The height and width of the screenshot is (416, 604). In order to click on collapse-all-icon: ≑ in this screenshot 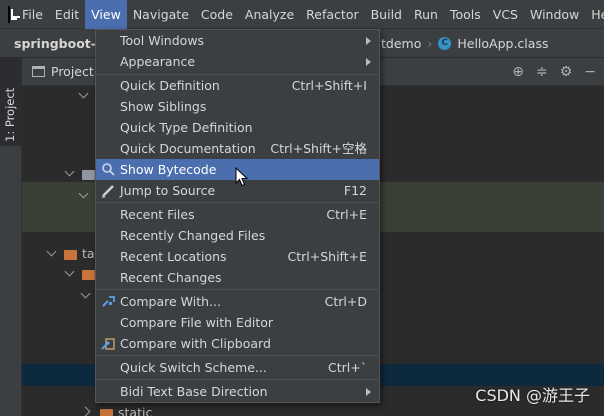, I will do `click(542, 72)`.